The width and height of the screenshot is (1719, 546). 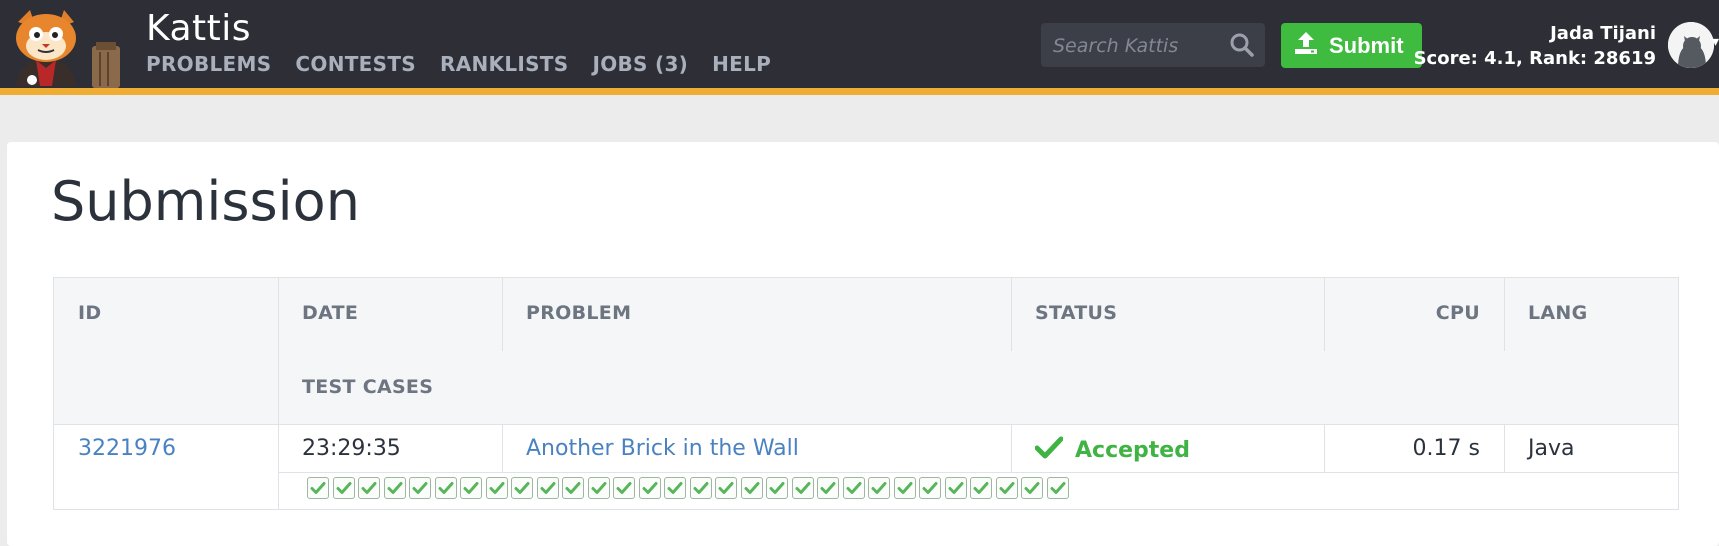 I want to click on submit-label: Submit, so click(x=1366, y=45).